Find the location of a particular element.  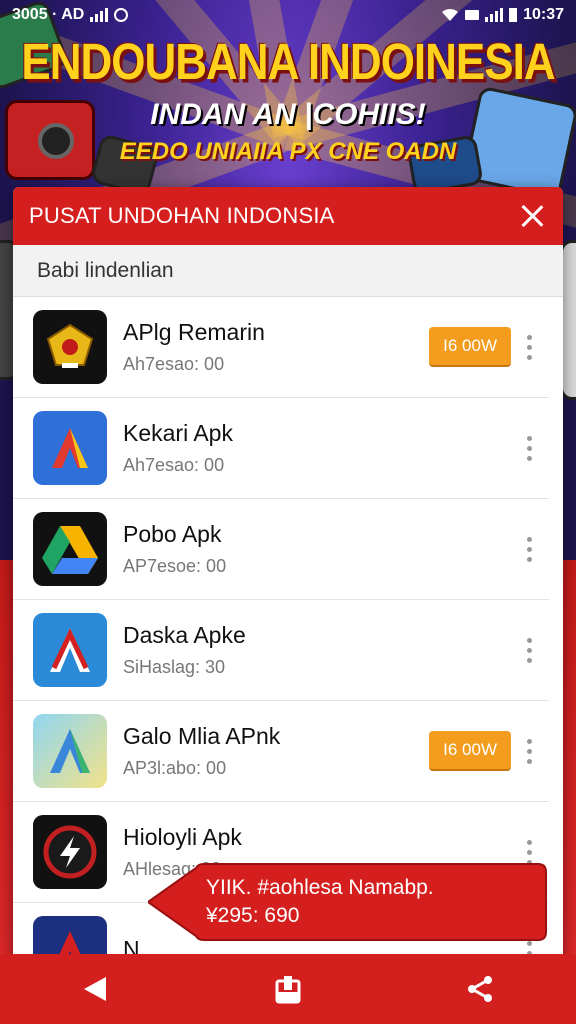

search-text: Babi lindenlian is located at coordinates (105, 270).